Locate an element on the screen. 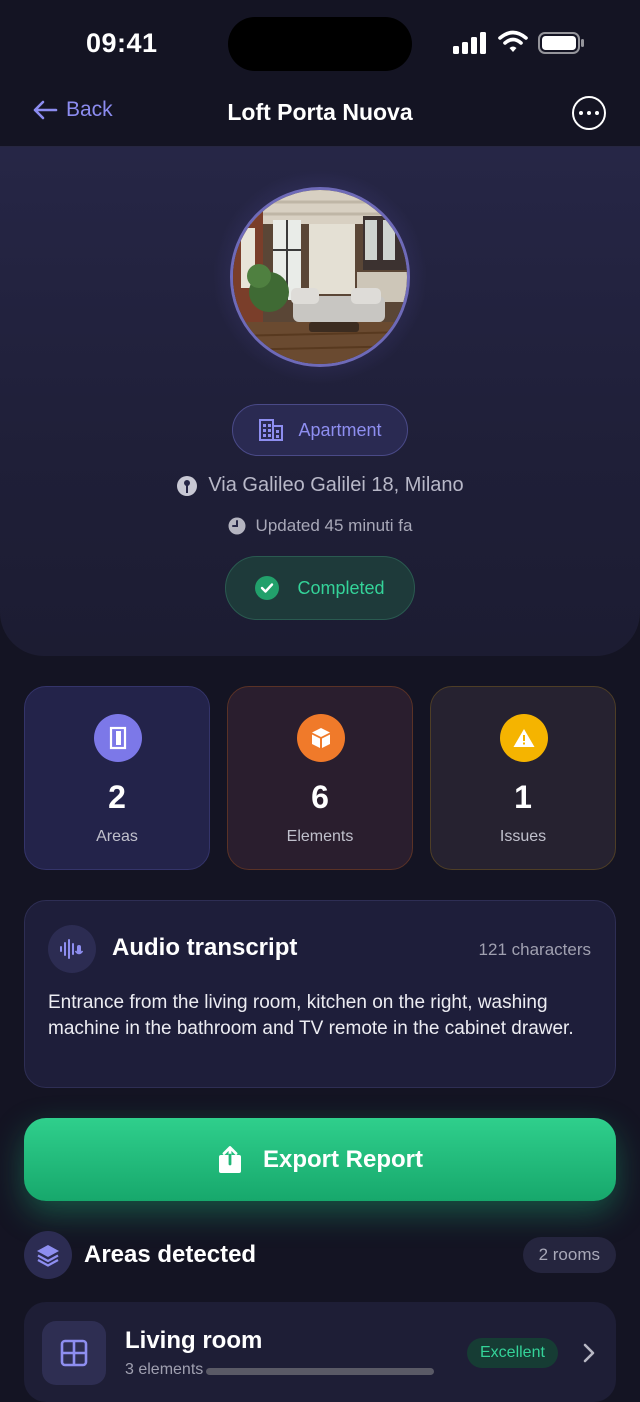 This screenshot has width=640, height=1402. room-rating-badge: Excellent is located at coordinates (512, 1353).